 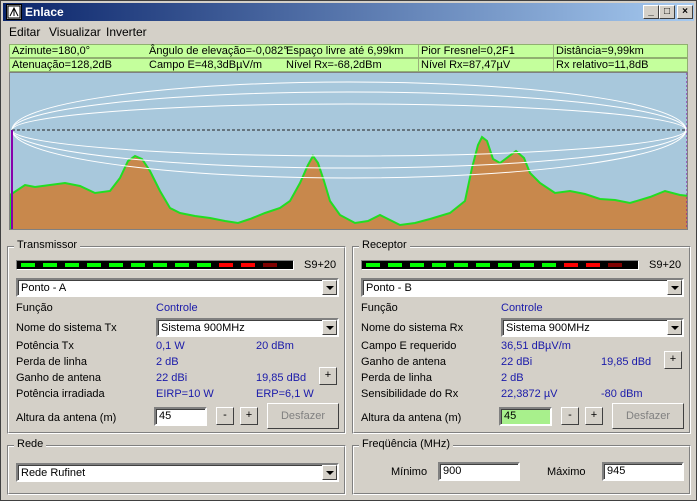 What do you see at coordinates (275, 346) in the screenshot?
I see `tx-power-dbm: 20 dBm` at bounding box center [275, 346].